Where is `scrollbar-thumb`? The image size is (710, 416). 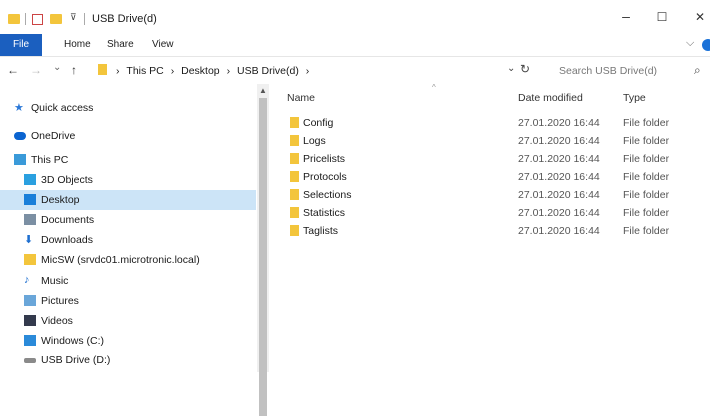 scrollbar-thumb is located at coordinates (263, 257).